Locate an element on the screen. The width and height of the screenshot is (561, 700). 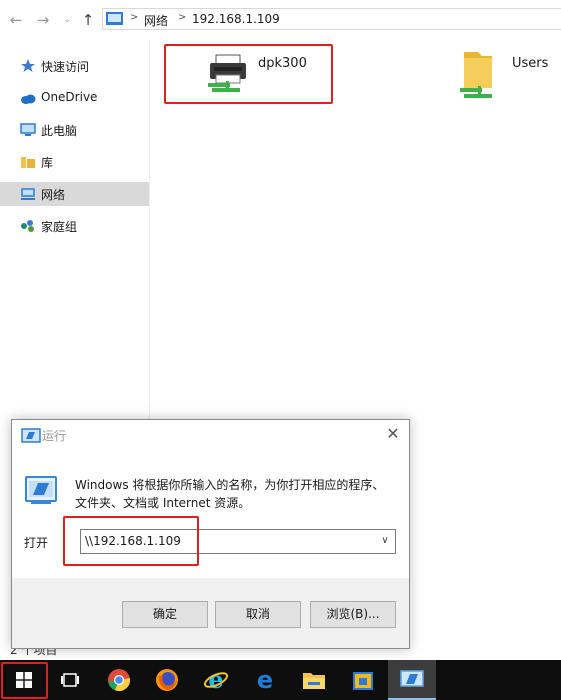
navigation-pane: 快速访问 OneDrive 此电脑 库 网络 家庭组 is located at coordinates (75, 230).